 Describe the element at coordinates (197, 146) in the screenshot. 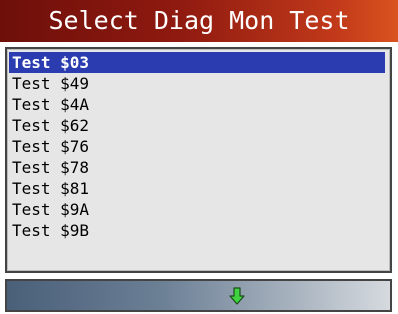

I see `list-item-test-76: Test $76` at that location.